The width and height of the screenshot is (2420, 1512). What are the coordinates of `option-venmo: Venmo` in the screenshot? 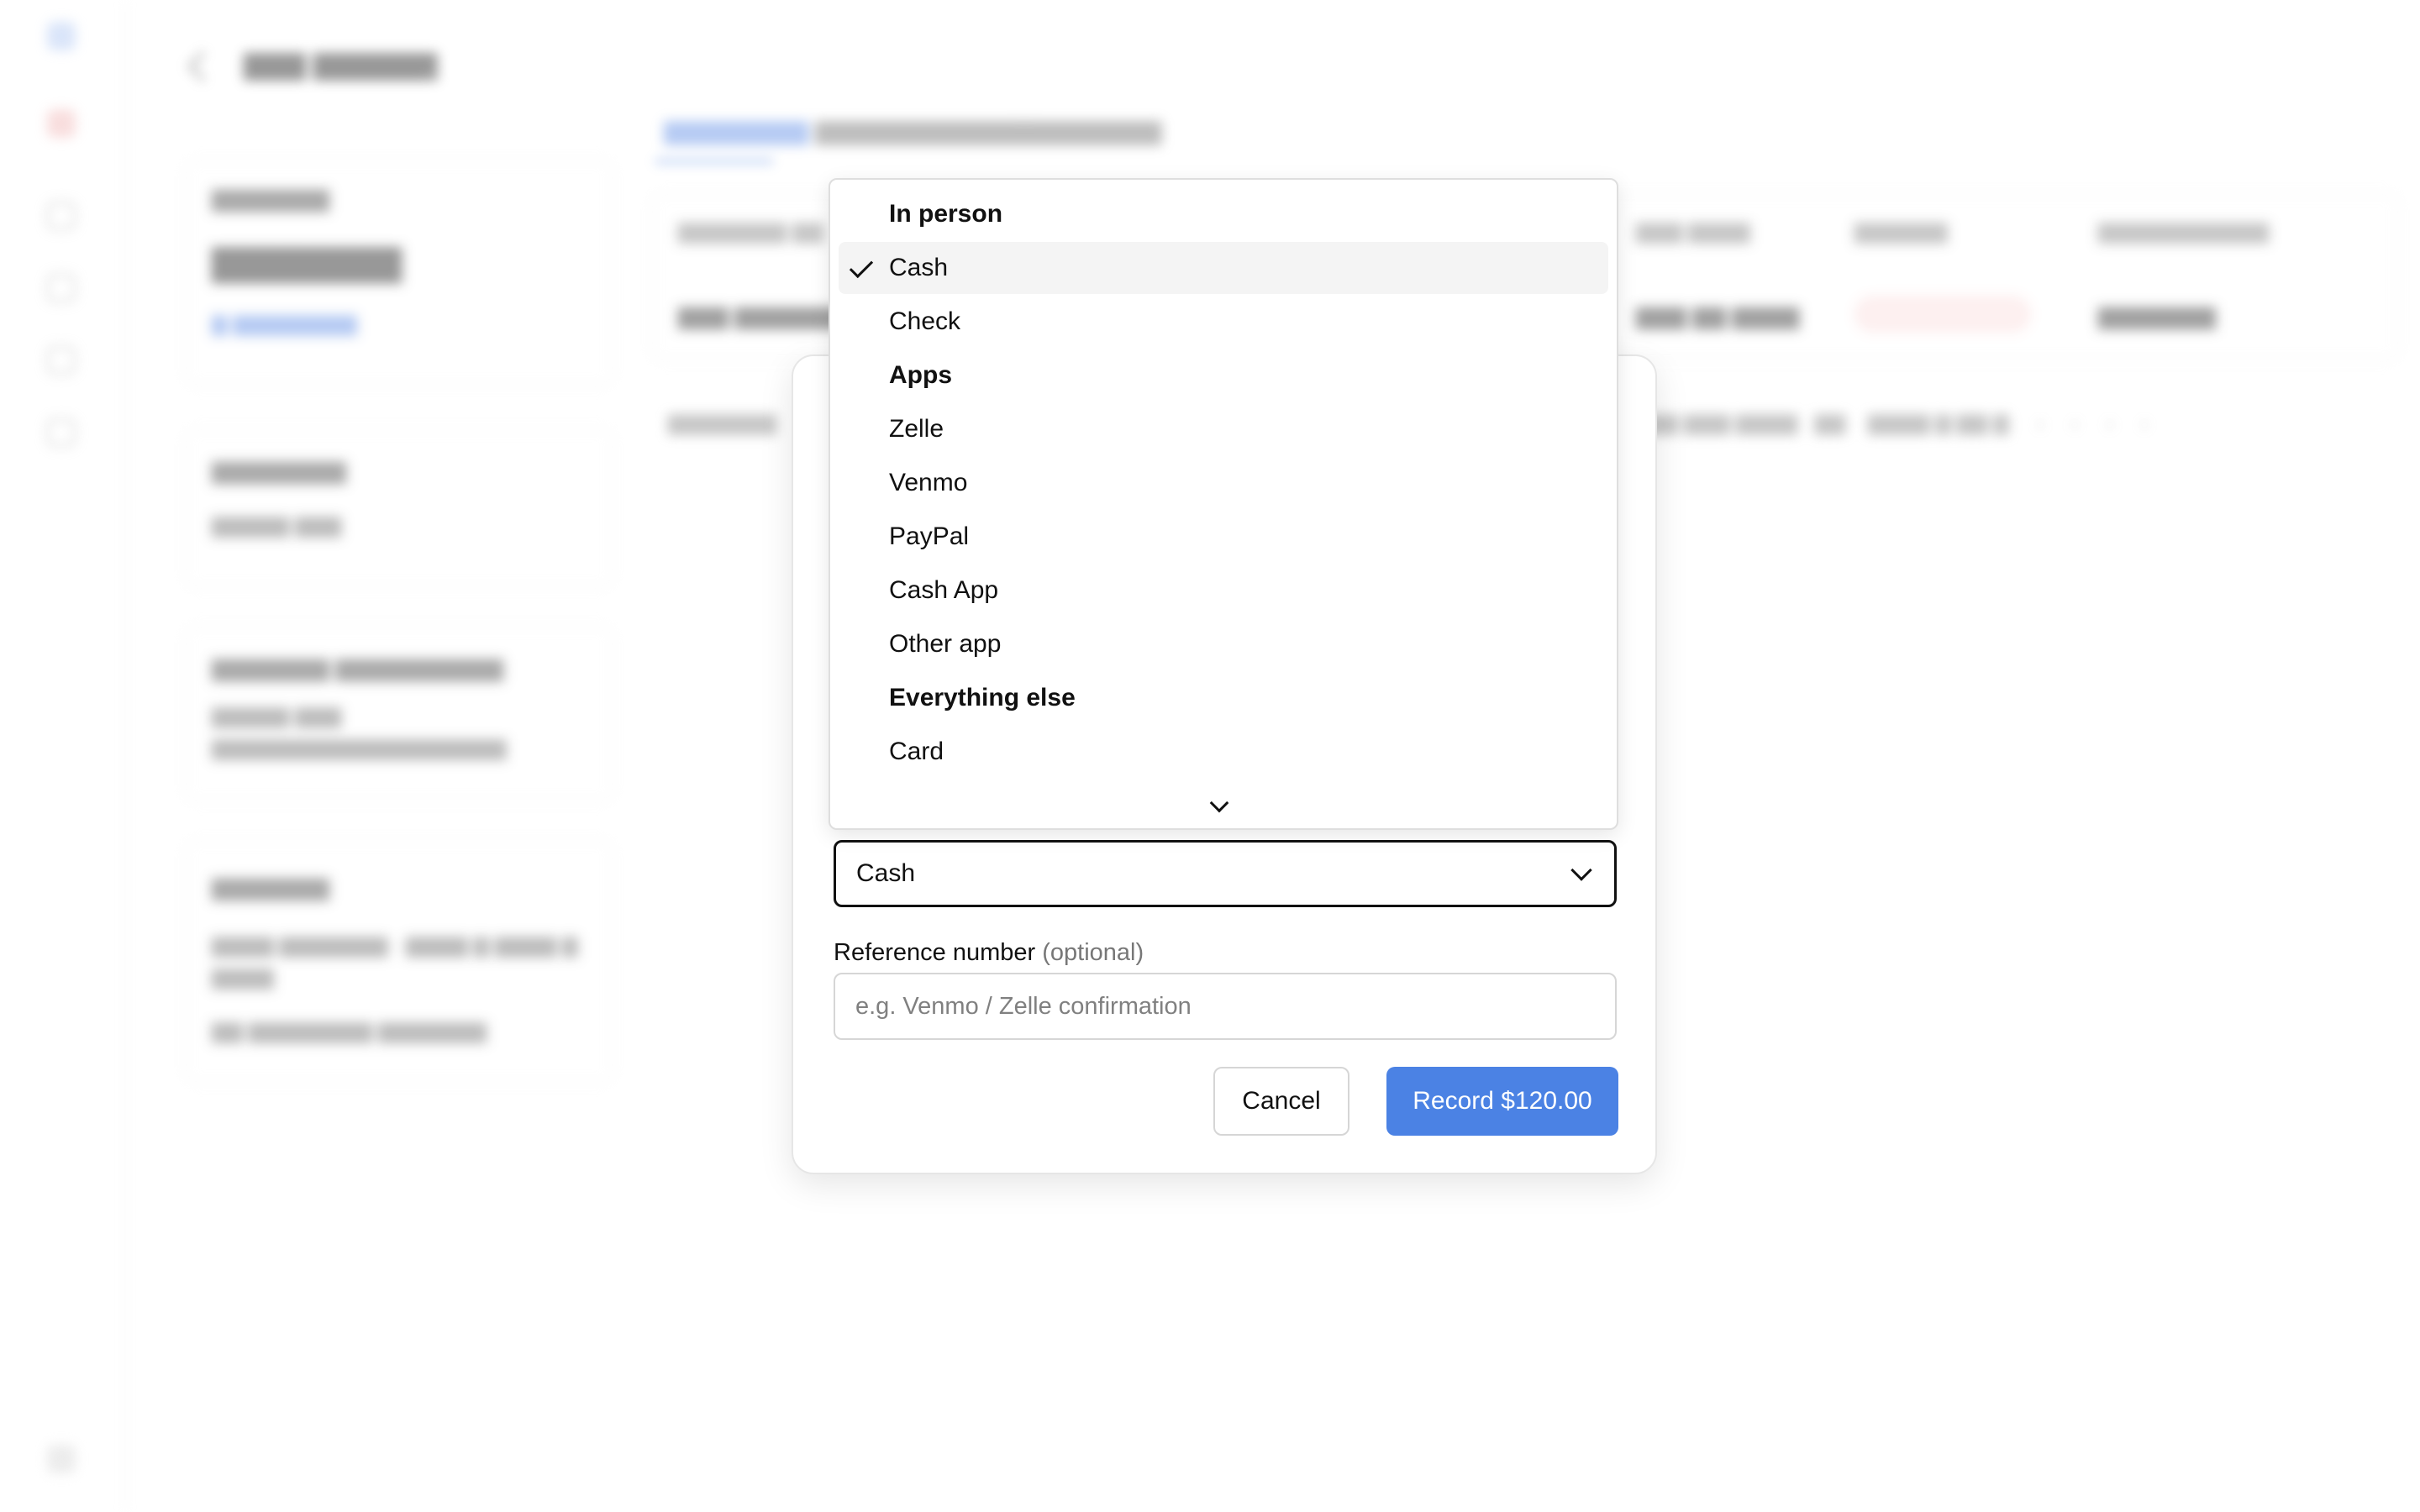 It's located at (1224, 483).